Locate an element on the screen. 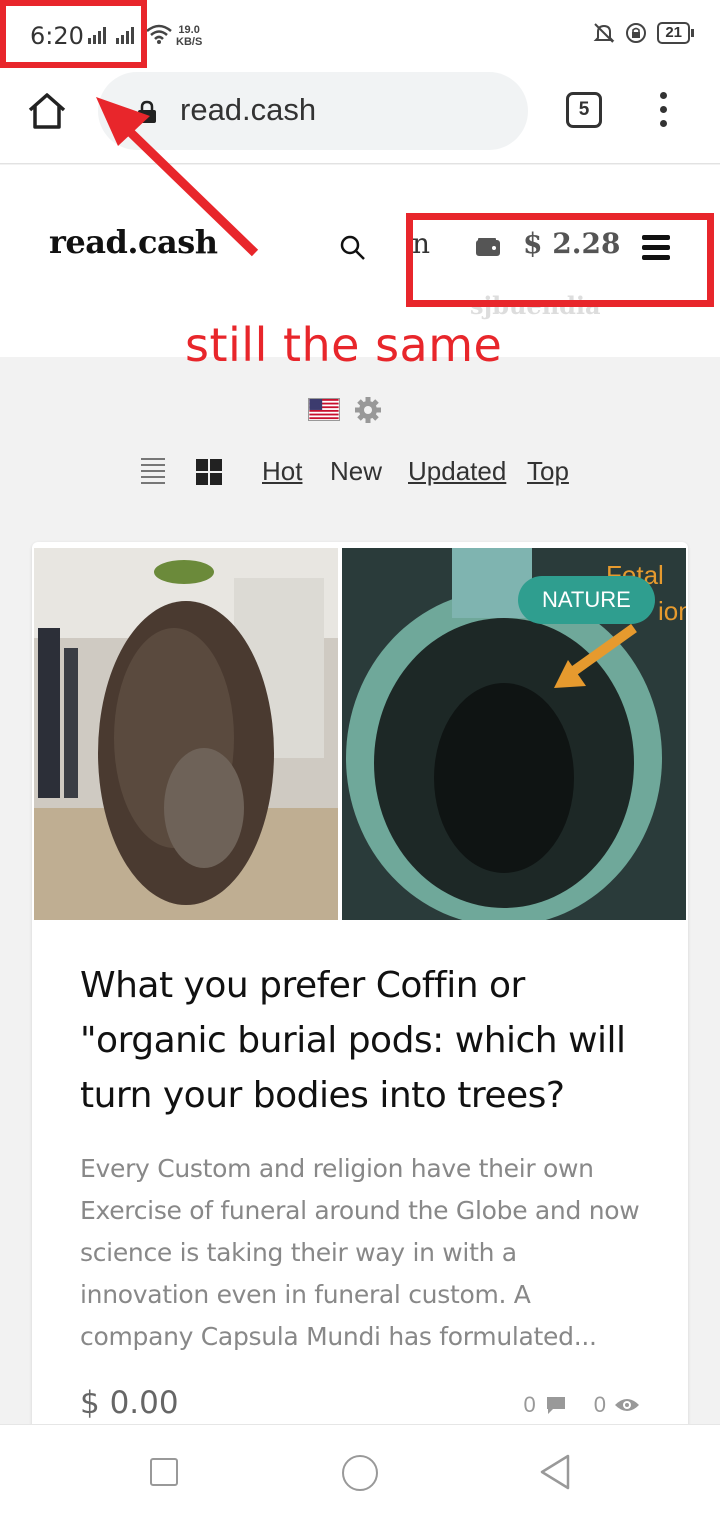 The image size is (720, 1520). category-tag: NATURE is located at coordinates (586, 600).